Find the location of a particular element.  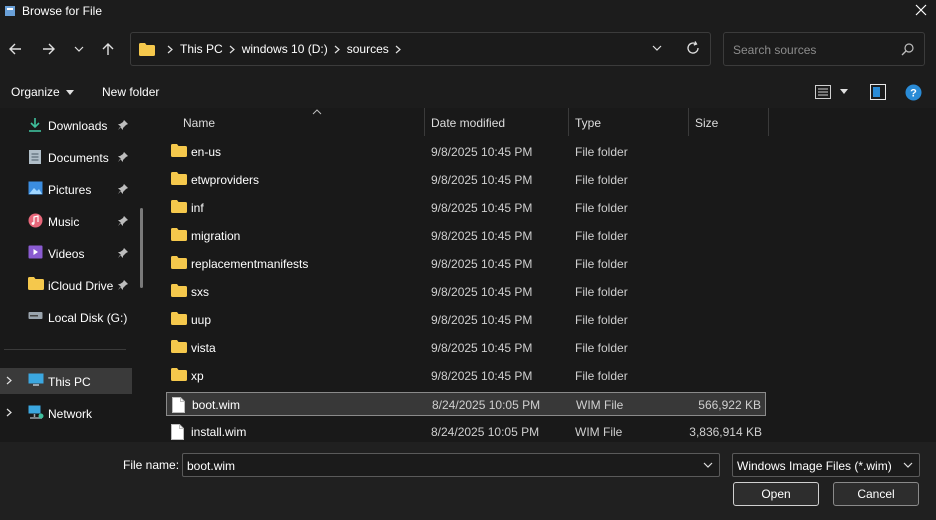

file-name: en-us is located at coordinates (206, 152).